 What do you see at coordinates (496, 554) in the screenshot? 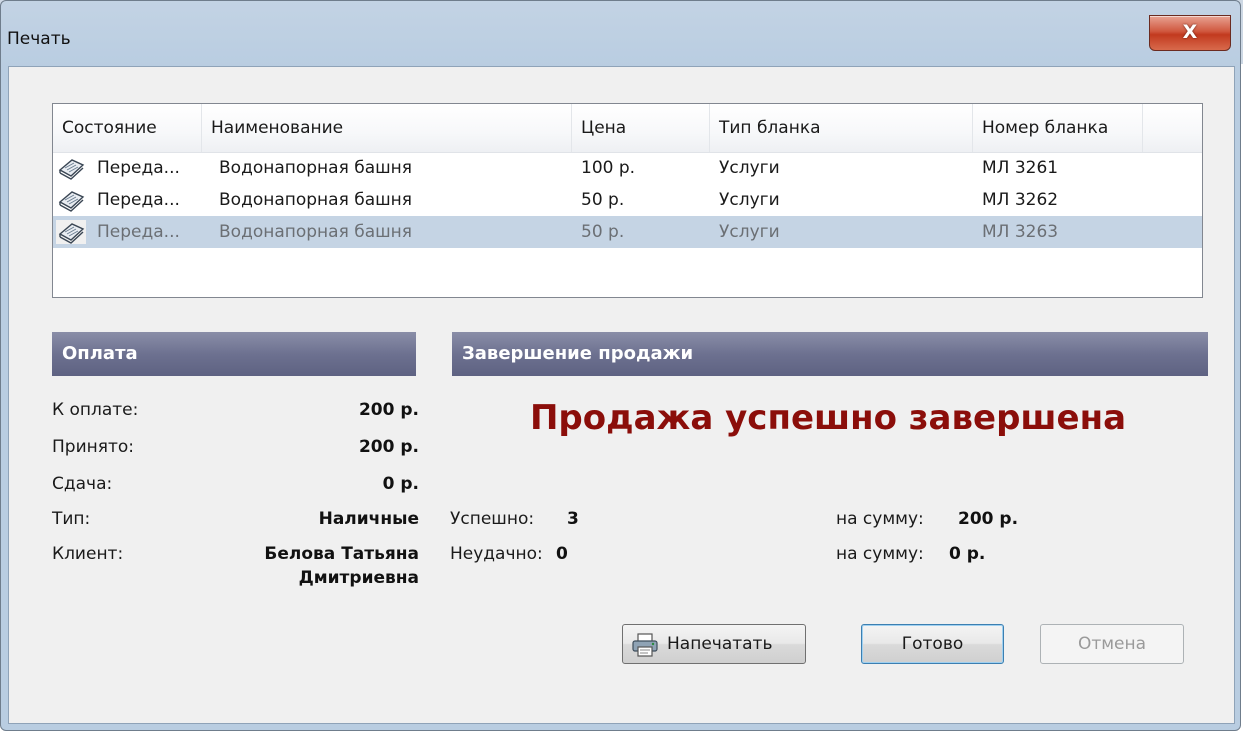
I see `fail-label: Неудачно:` at bounding box center [496, 554].